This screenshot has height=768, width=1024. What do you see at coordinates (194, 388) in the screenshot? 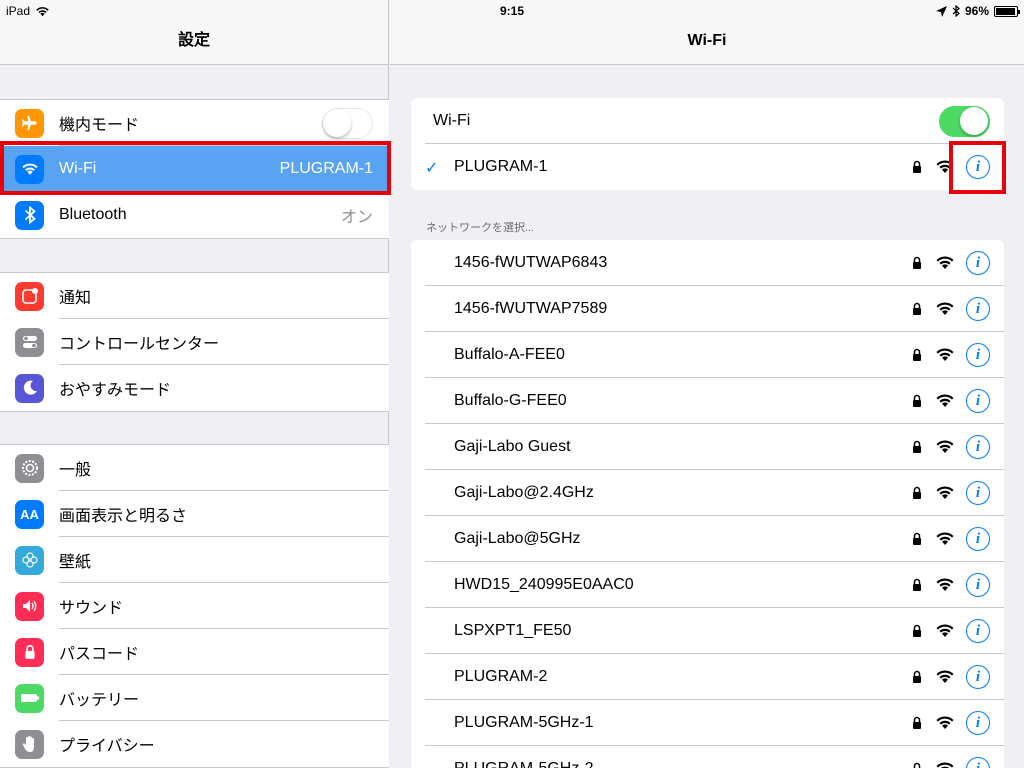
I see `settings-item: おやすみモード` at bounding box center [194, 388].